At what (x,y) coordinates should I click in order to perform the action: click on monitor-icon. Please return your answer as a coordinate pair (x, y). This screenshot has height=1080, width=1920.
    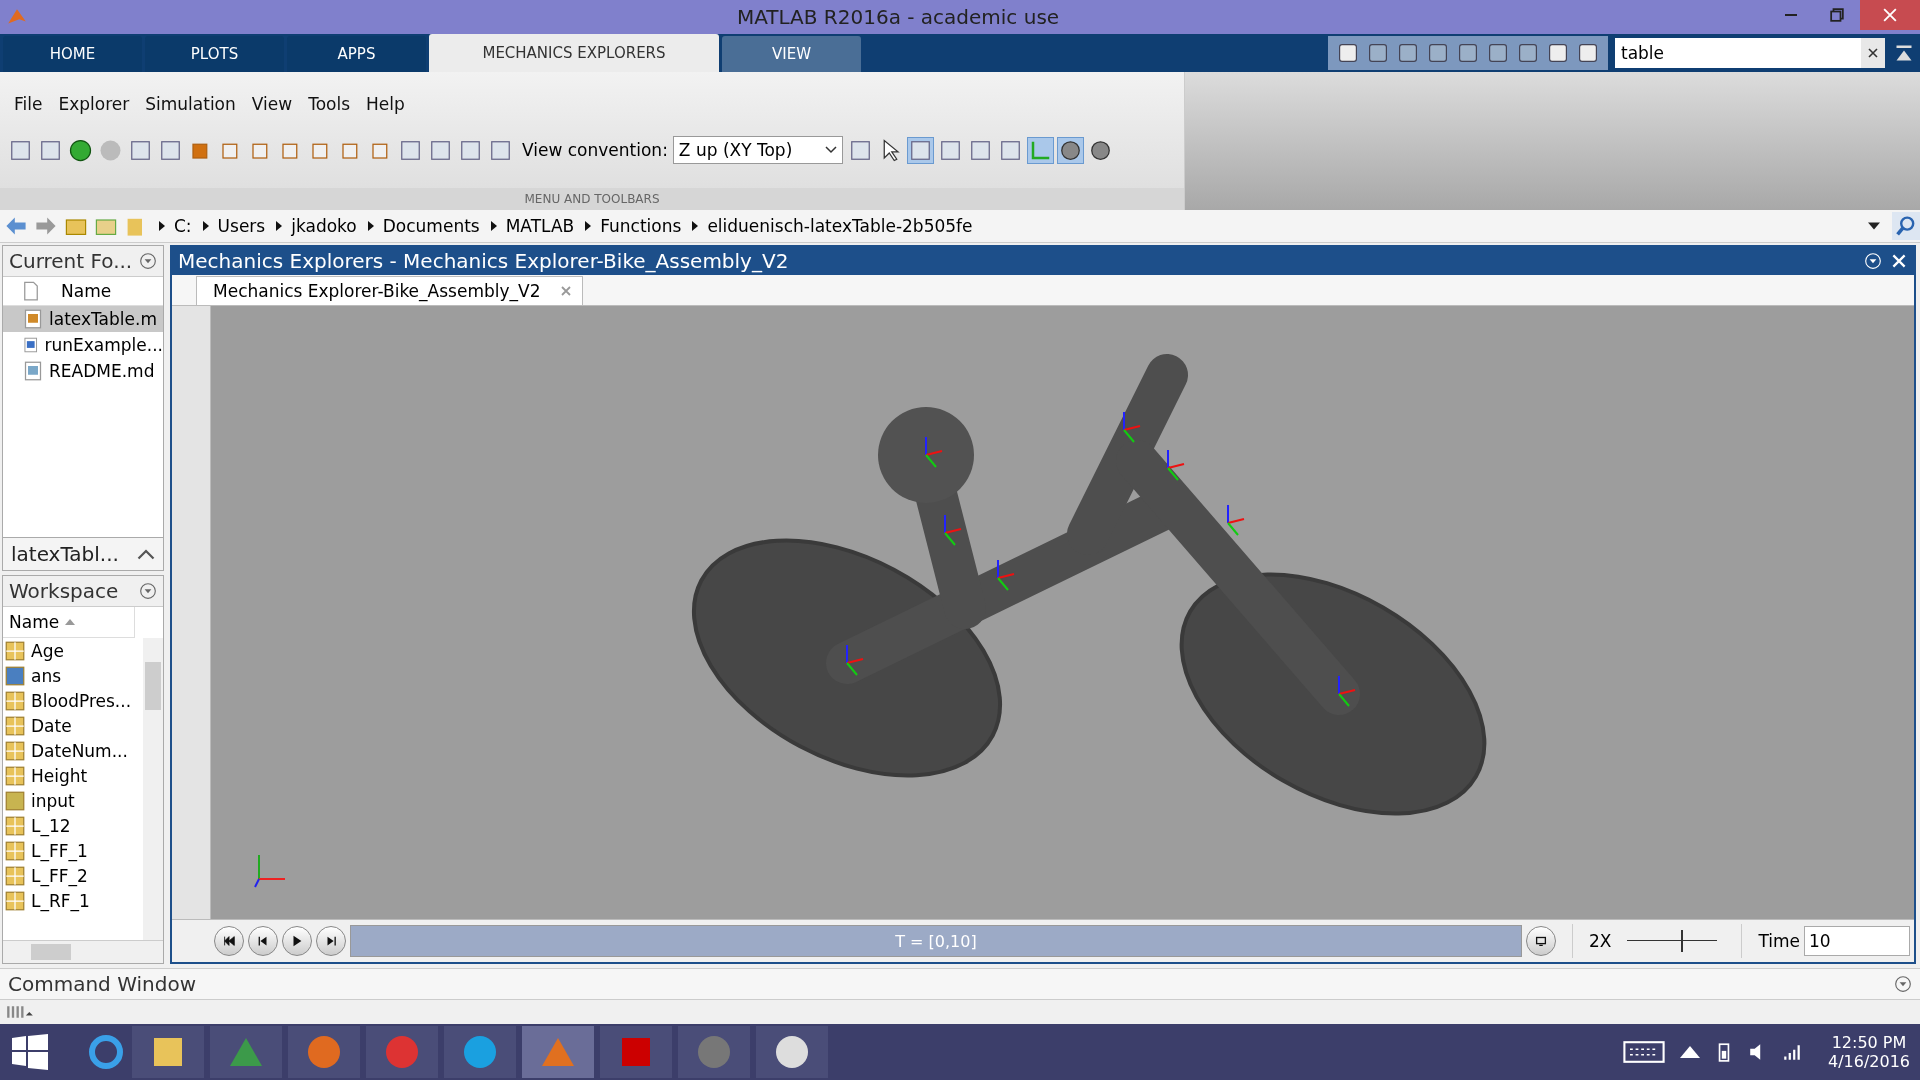
    Looking at the image, I should click on (1540, 941).